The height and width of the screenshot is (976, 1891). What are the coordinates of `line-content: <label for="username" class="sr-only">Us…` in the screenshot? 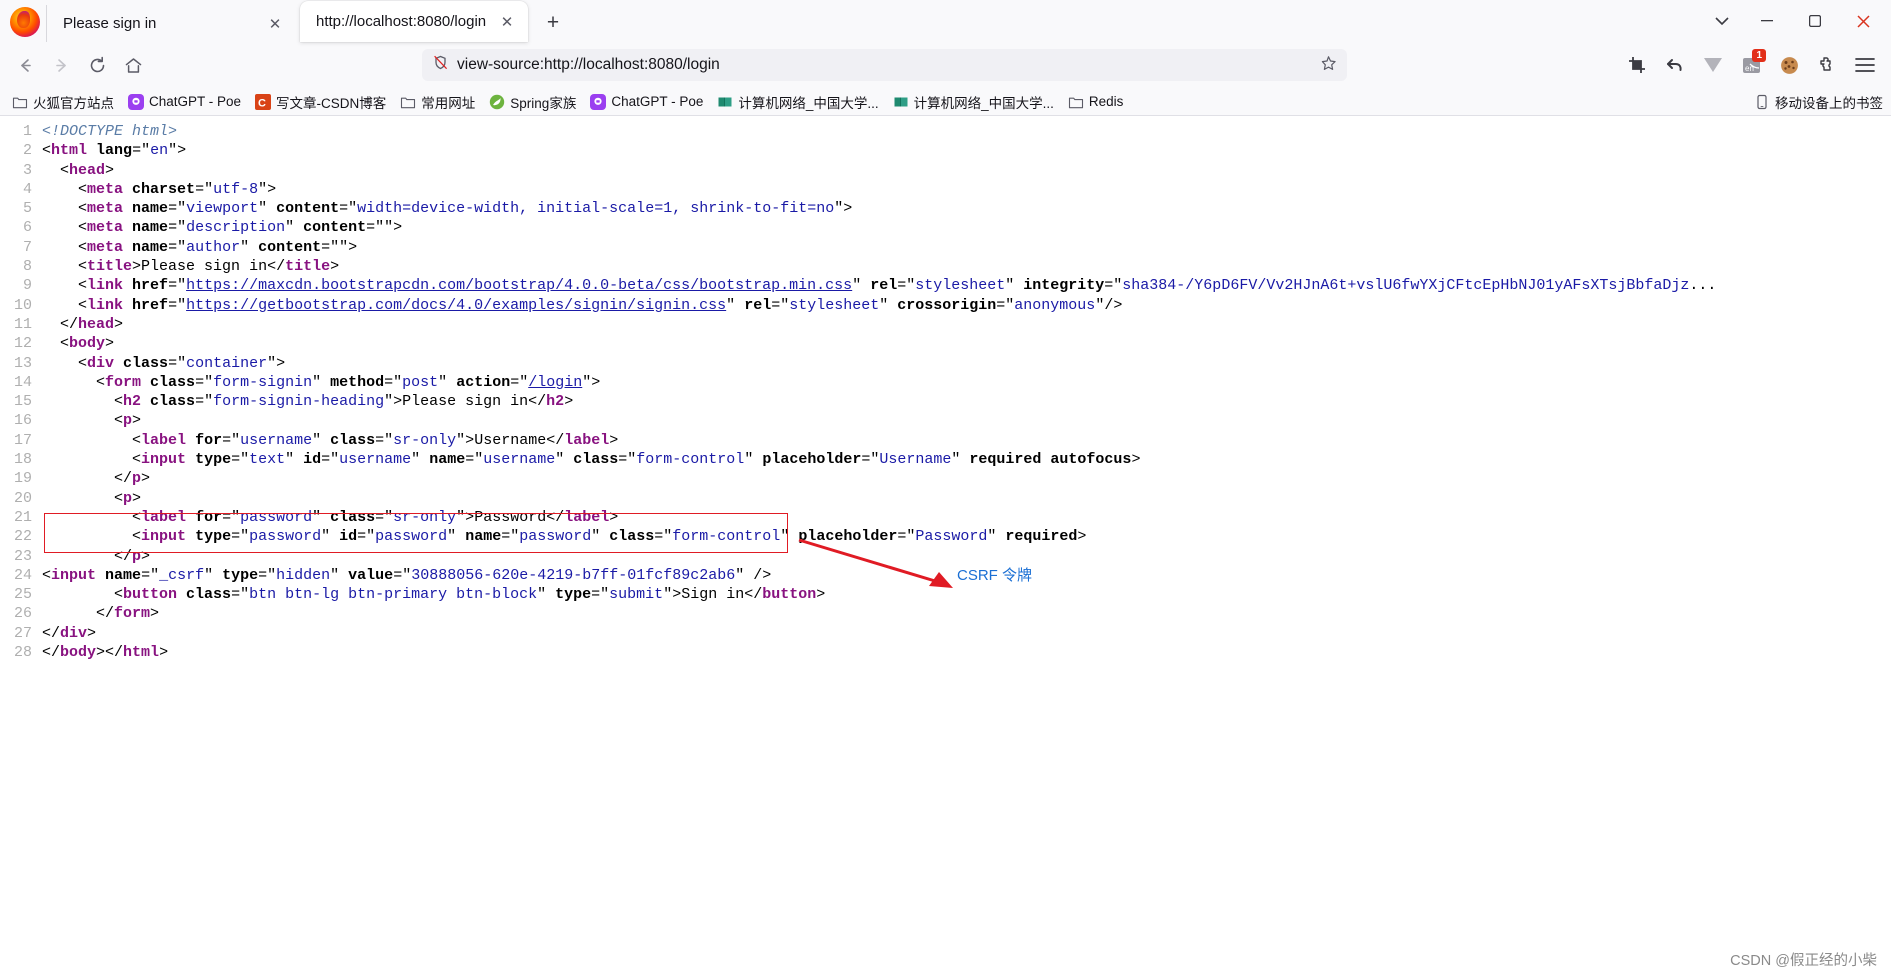 It's located at (330, 440).